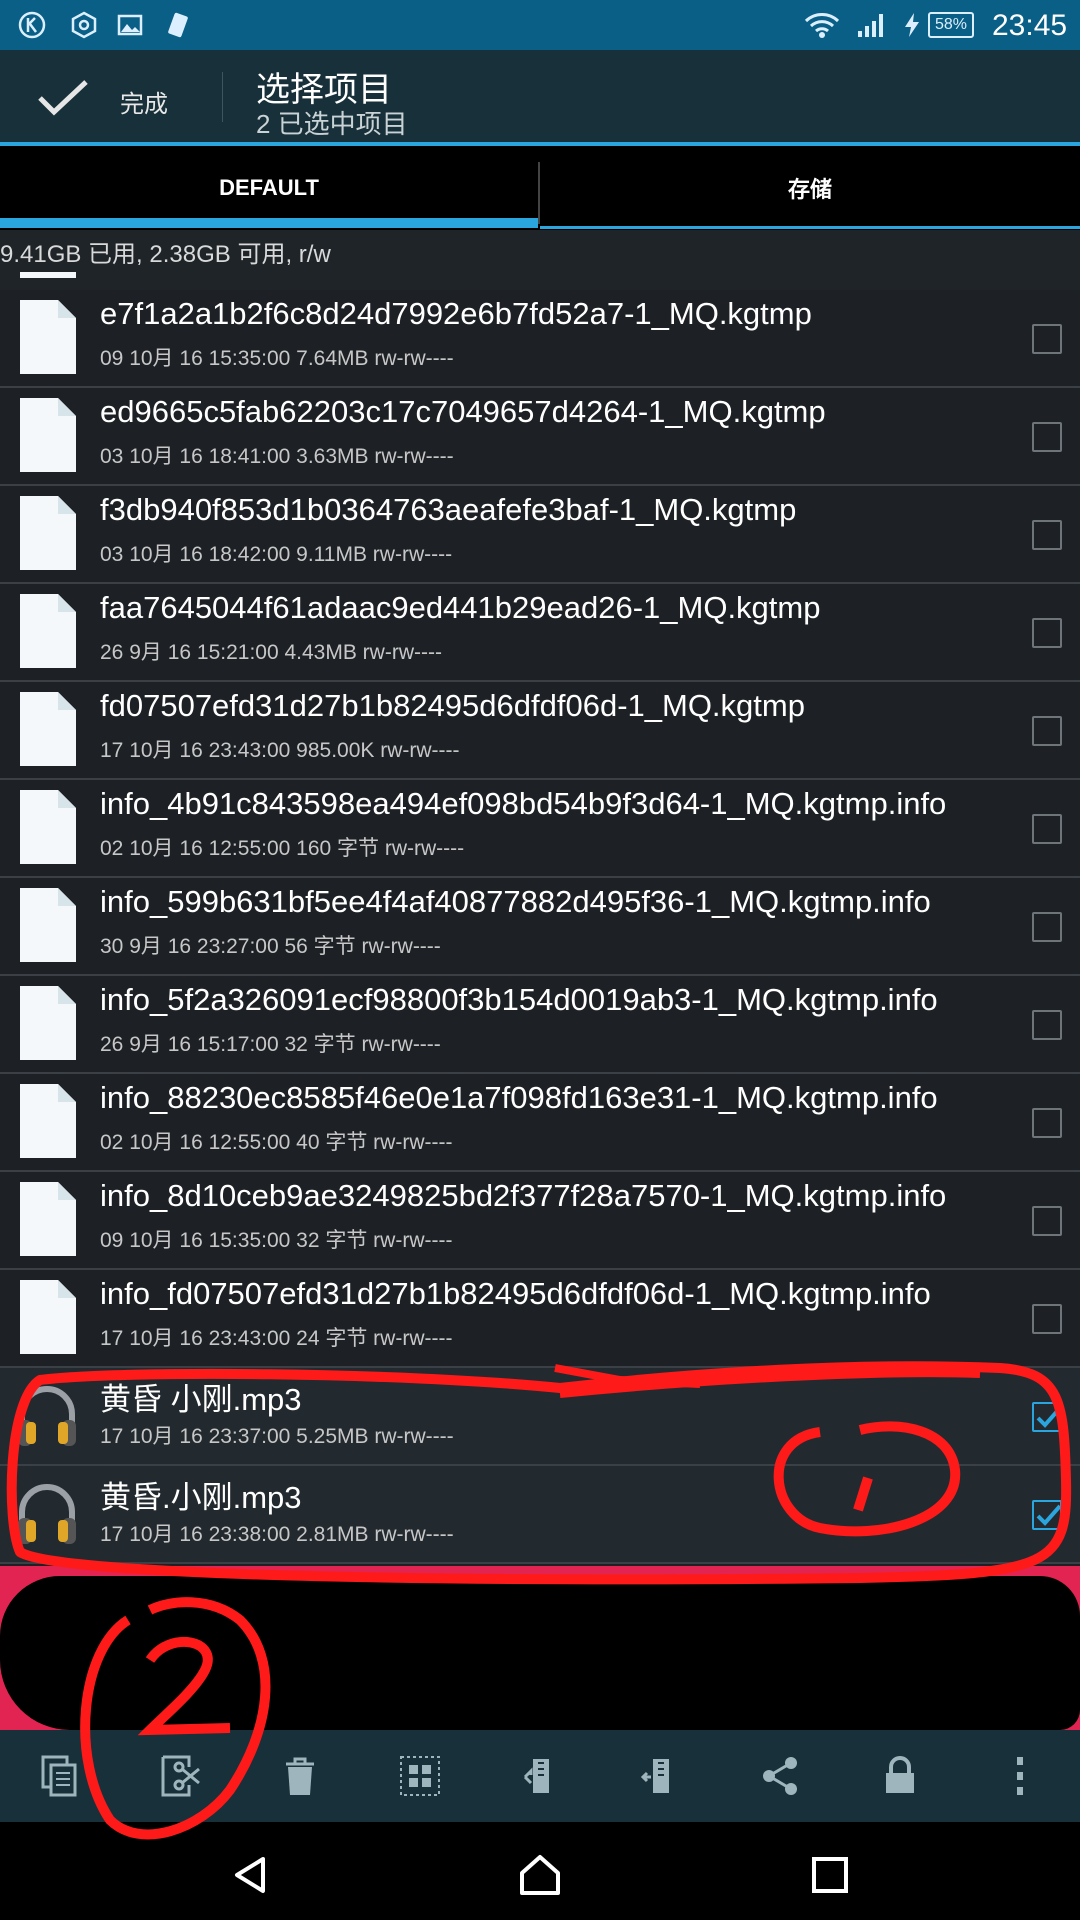 The image size is (1080, 1920). I want to click on compress-icon, so click(540, 1776).